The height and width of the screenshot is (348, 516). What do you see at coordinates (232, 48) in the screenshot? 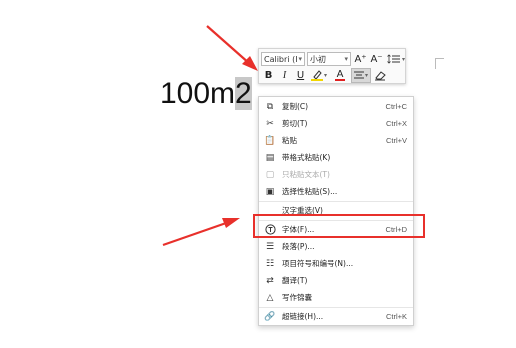
I see `arrow-top` at bounding box center [232, 48].